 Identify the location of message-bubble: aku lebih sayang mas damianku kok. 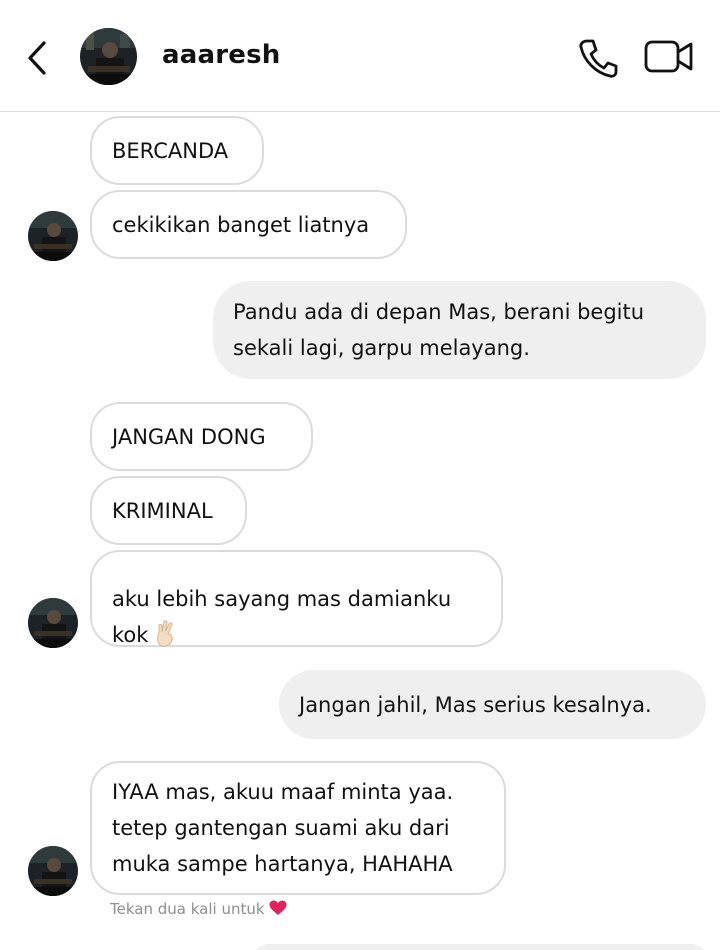
(296, 598).